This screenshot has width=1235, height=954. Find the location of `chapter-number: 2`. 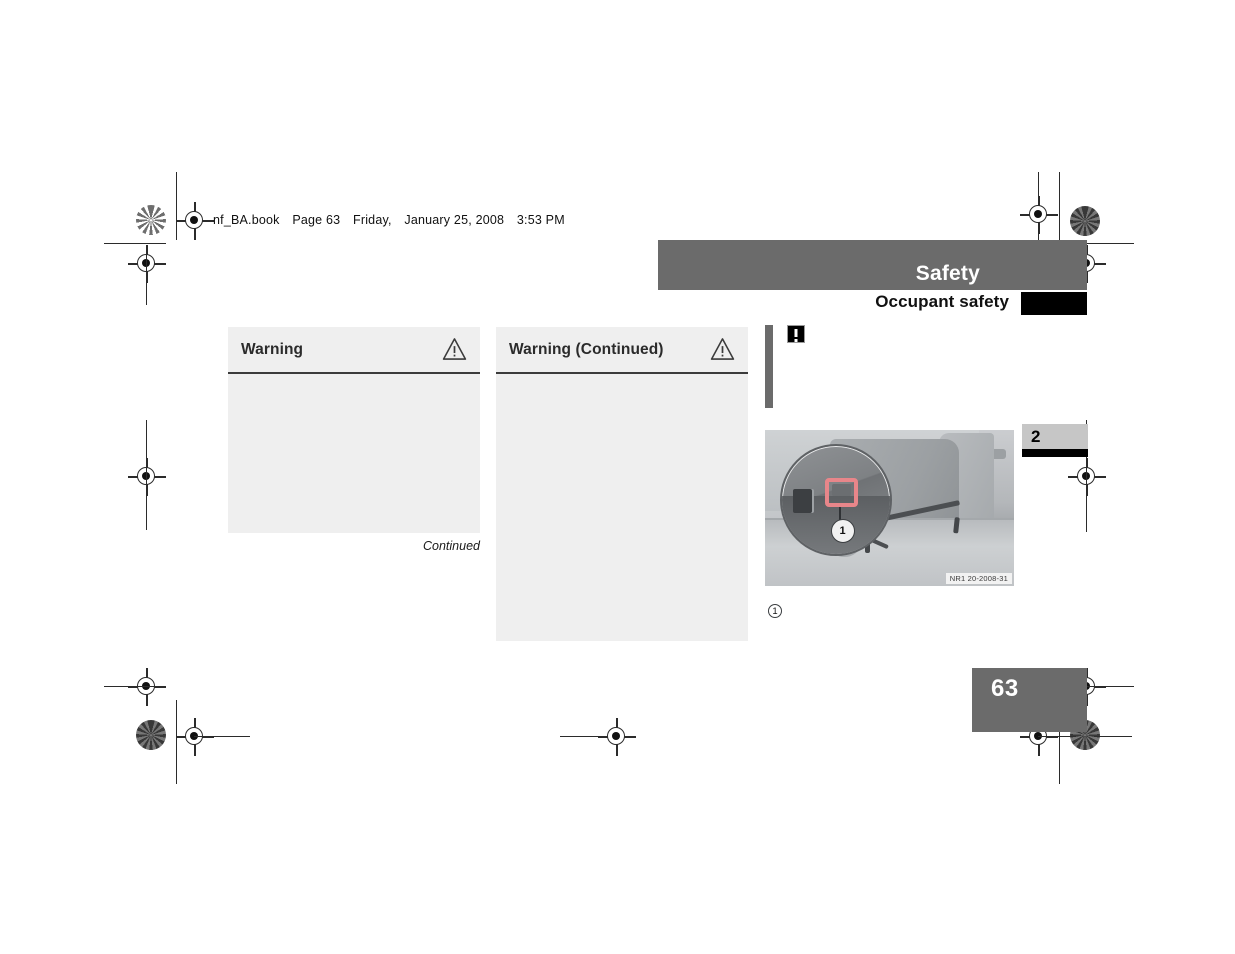

chapter-number: 2 is located at coordinates (1036, 436).